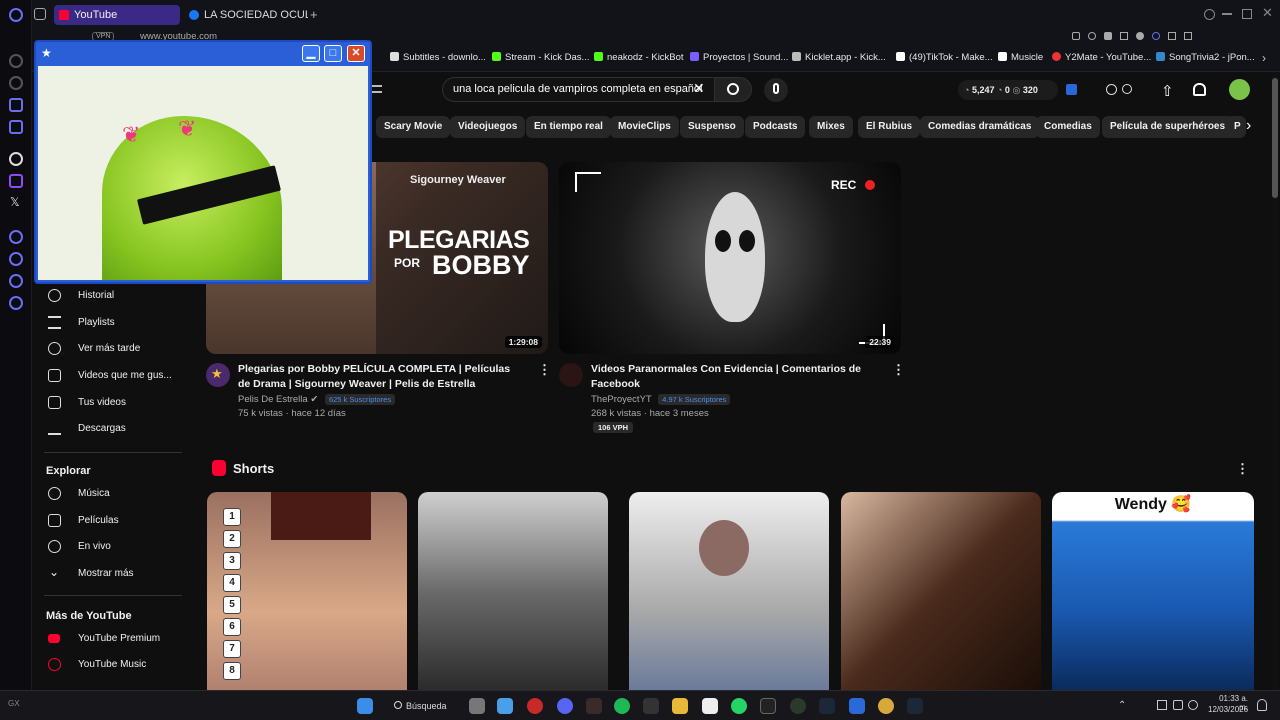  Describe the element at coordinates (621, 399) in the screenshot. I see `channel-name: TheProyectYT` at that location.